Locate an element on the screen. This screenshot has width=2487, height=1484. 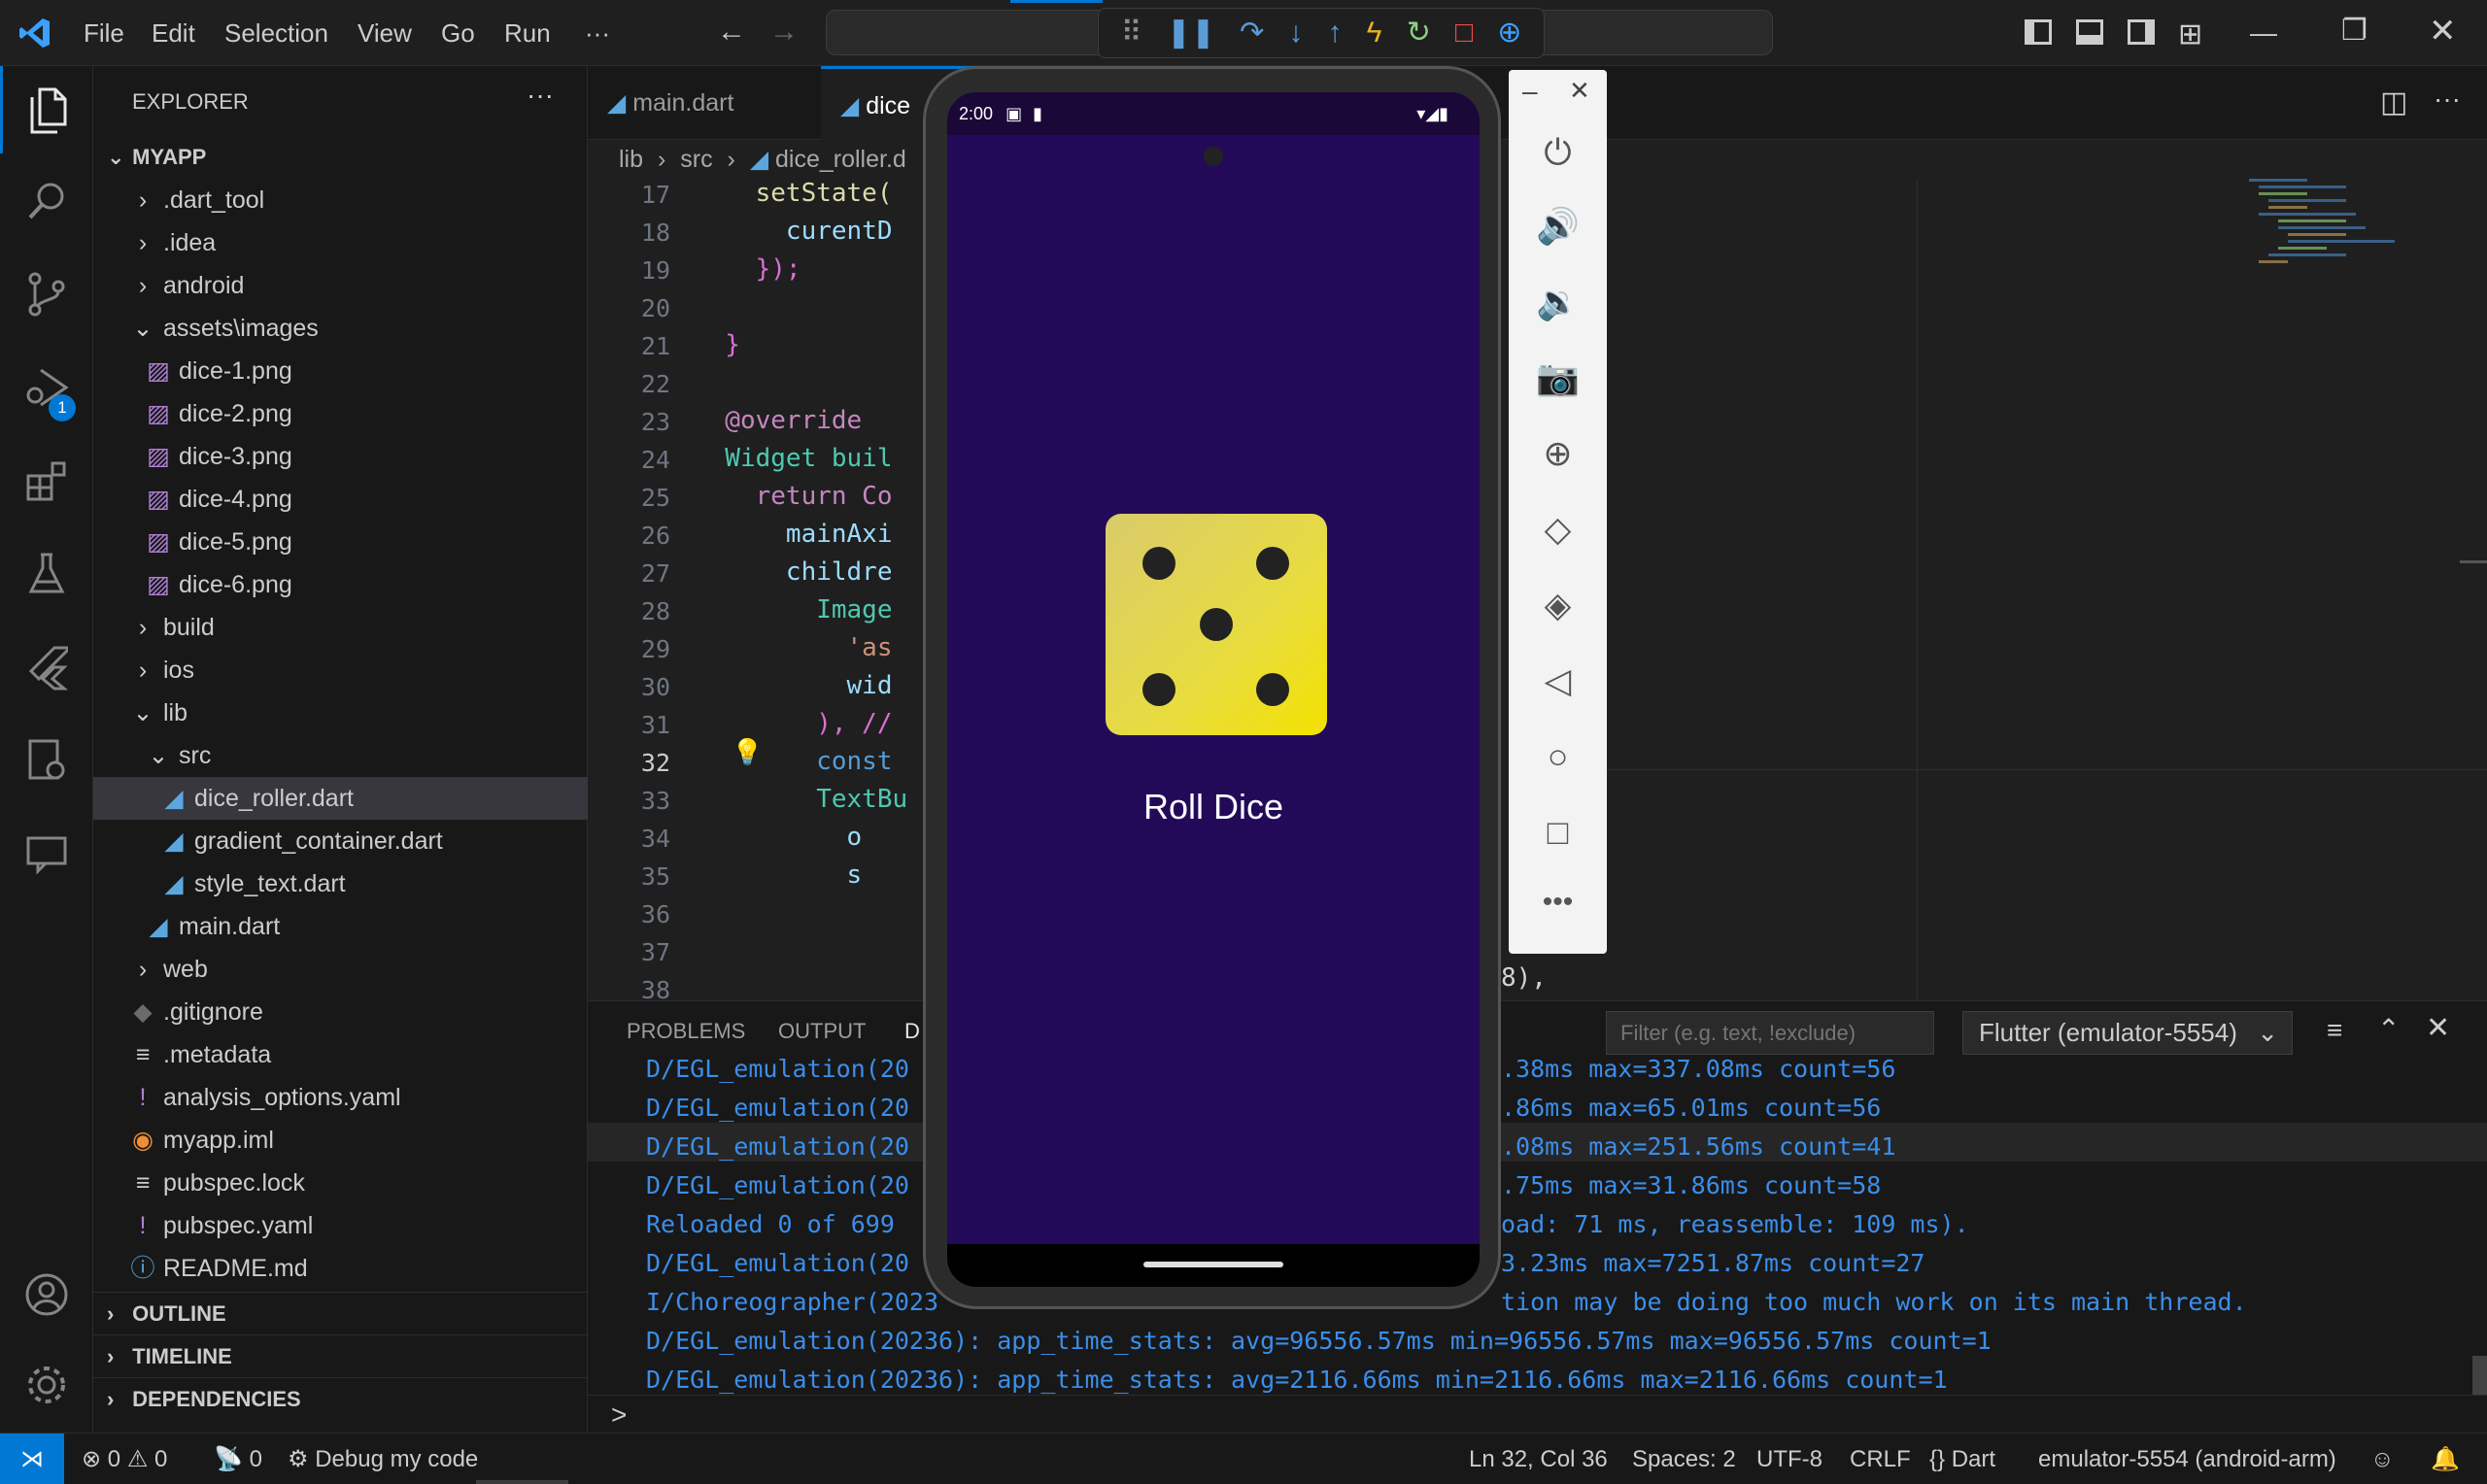
console-prompt: > is located at coordinates (619, 1415).